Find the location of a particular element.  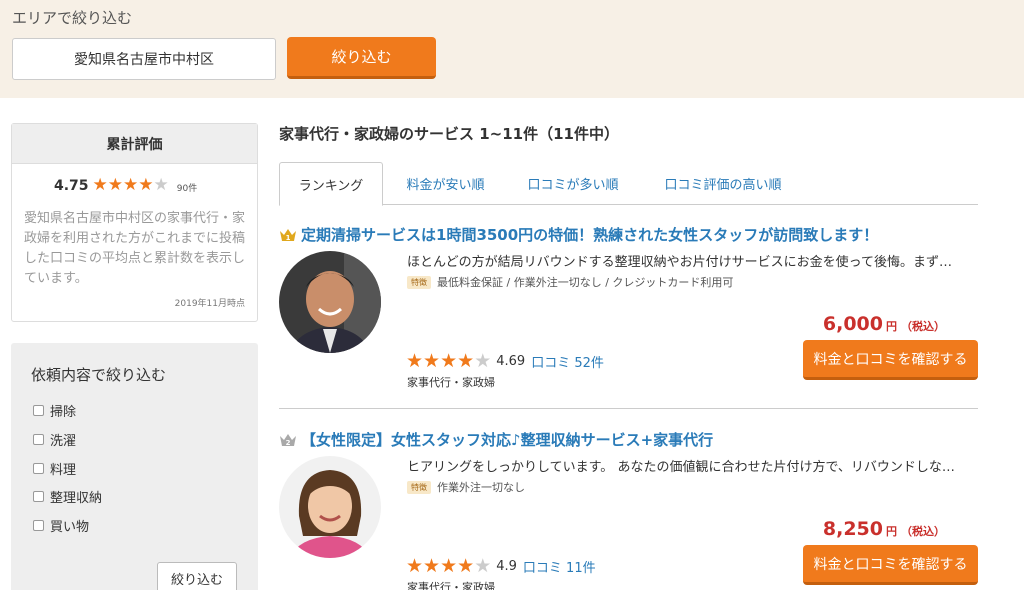

category-item-laundry: 洗濯 is located at coordinates (54, 439).